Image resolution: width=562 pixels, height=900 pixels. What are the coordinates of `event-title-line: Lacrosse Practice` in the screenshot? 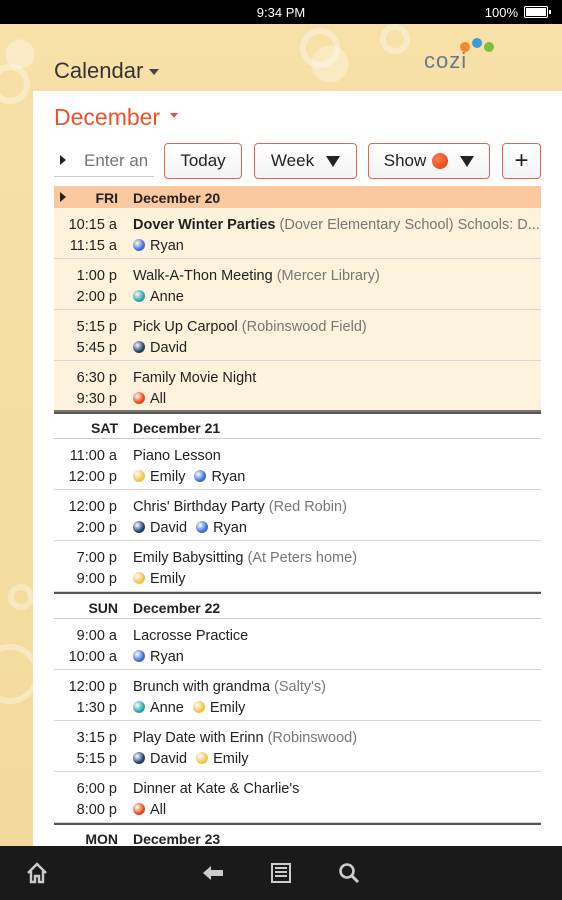 It's located at (337, 636).